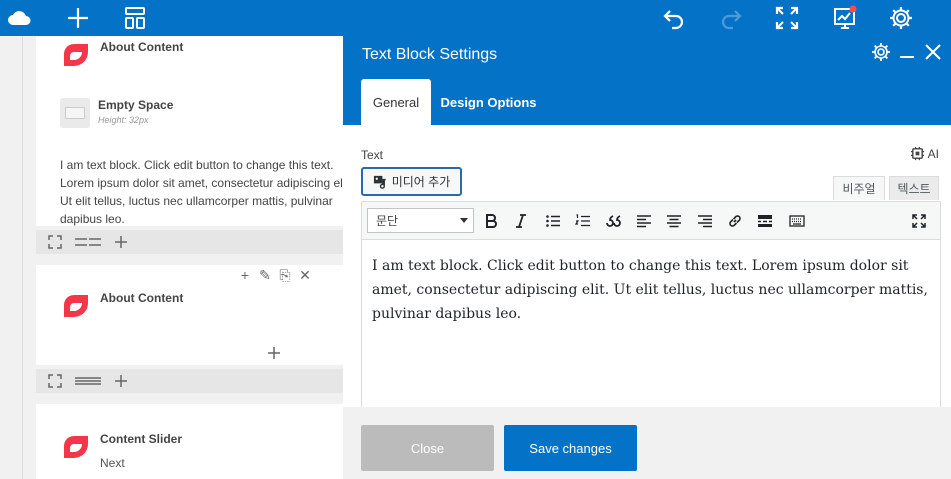  Describe the element at coordinates (135, 18) in the screenshot. I see `layout-icon` at that location.